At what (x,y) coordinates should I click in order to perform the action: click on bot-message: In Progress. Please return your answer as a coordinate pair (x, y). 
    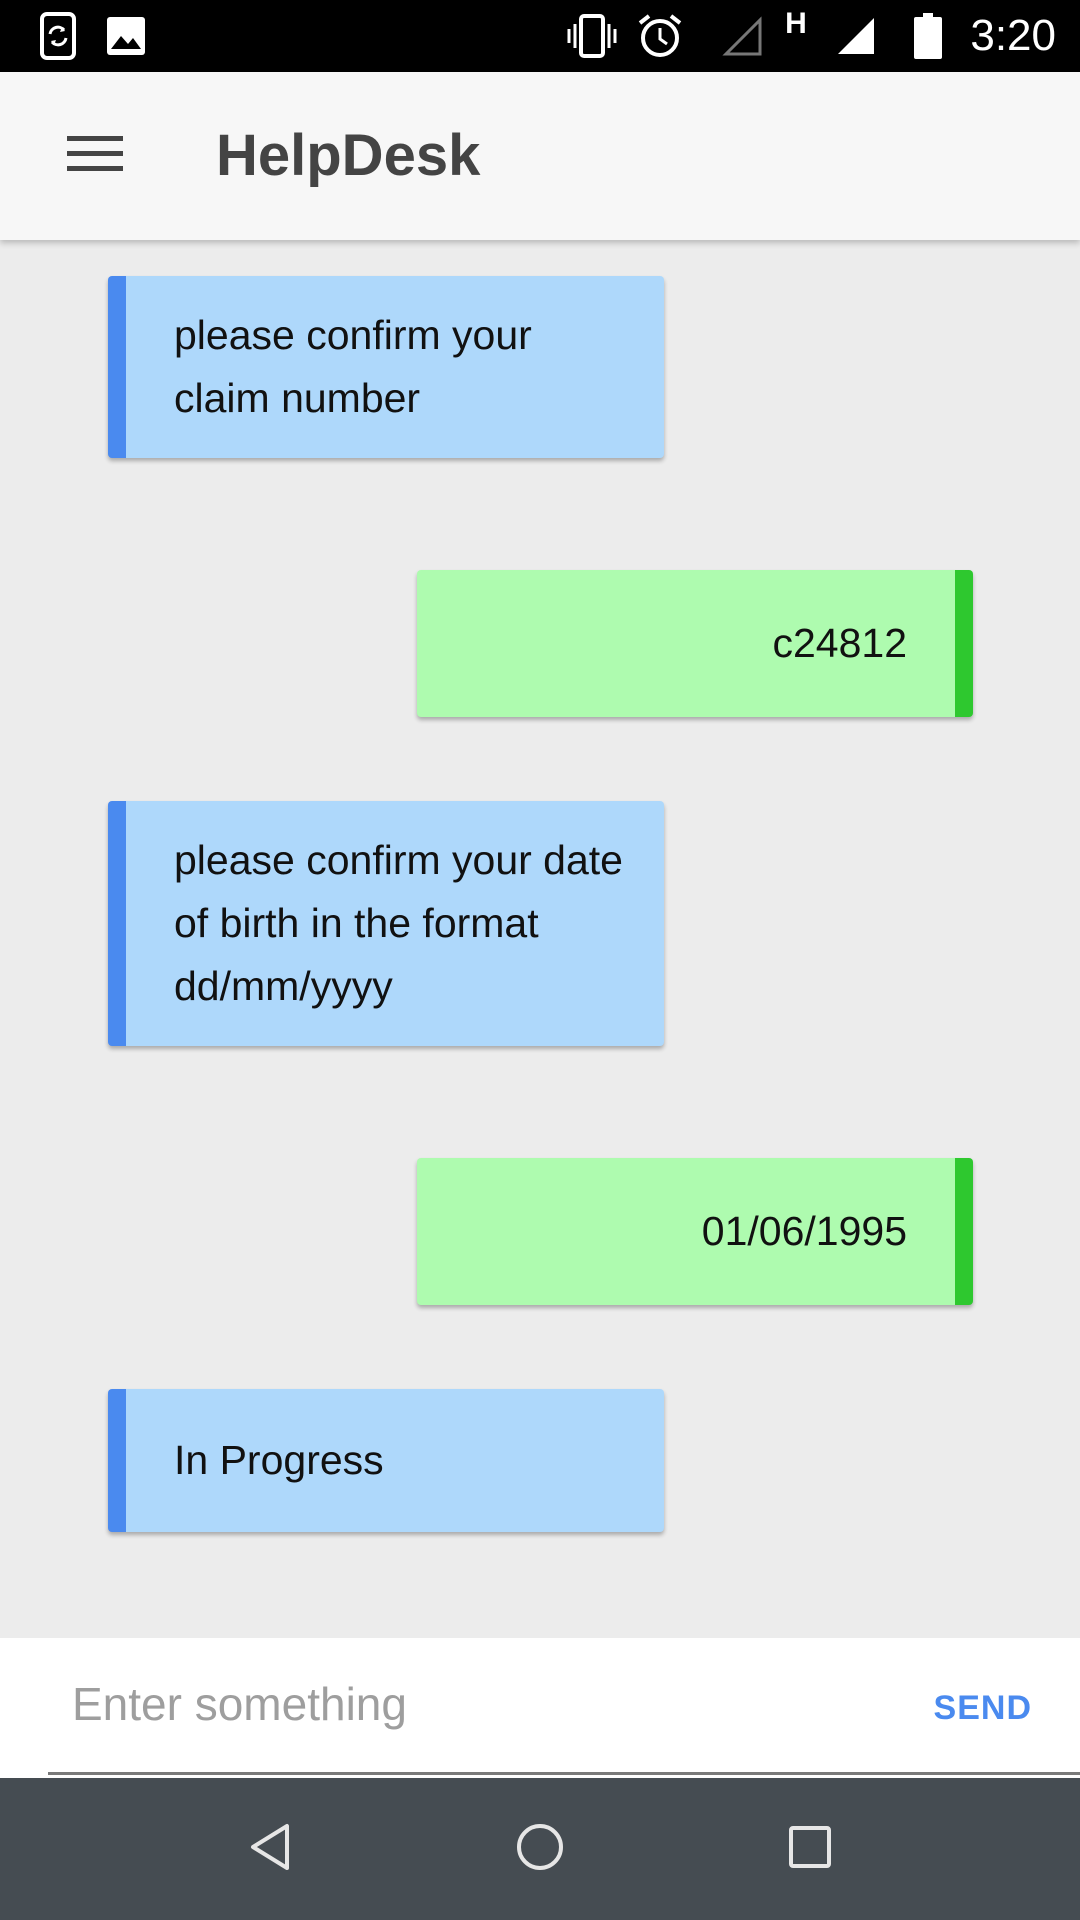
    Looking at the image, I should click on (386, 1460).